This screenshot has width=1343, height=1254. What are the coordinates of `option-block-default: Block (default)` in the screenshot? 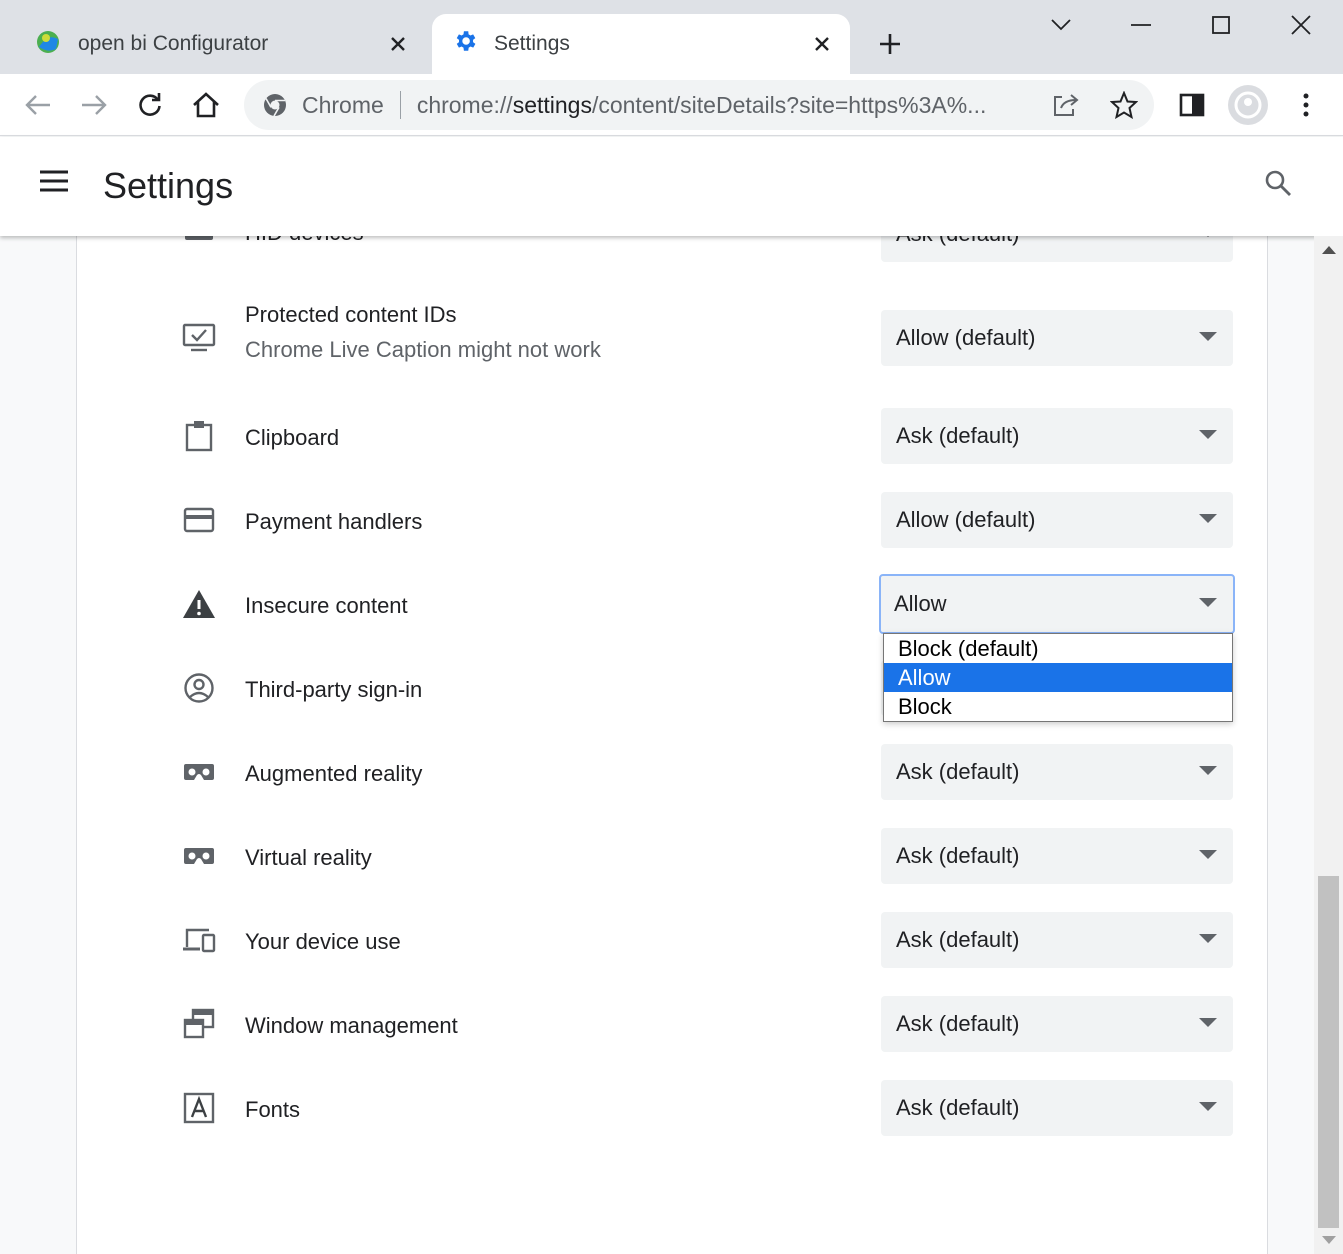 It's located at (1058, 648).